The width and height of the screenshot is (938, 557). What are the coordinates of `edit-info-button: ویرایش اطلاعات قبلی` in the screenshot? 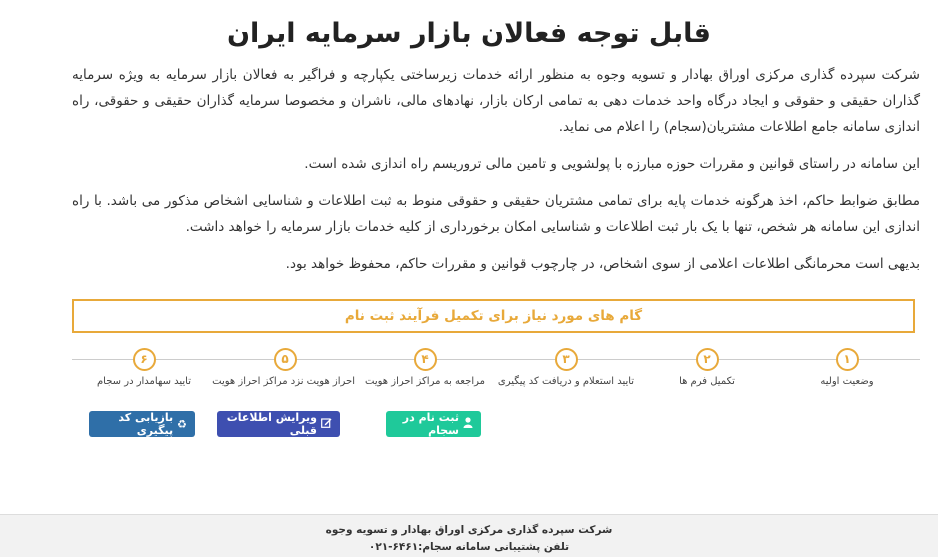 It's located at (278, 424).